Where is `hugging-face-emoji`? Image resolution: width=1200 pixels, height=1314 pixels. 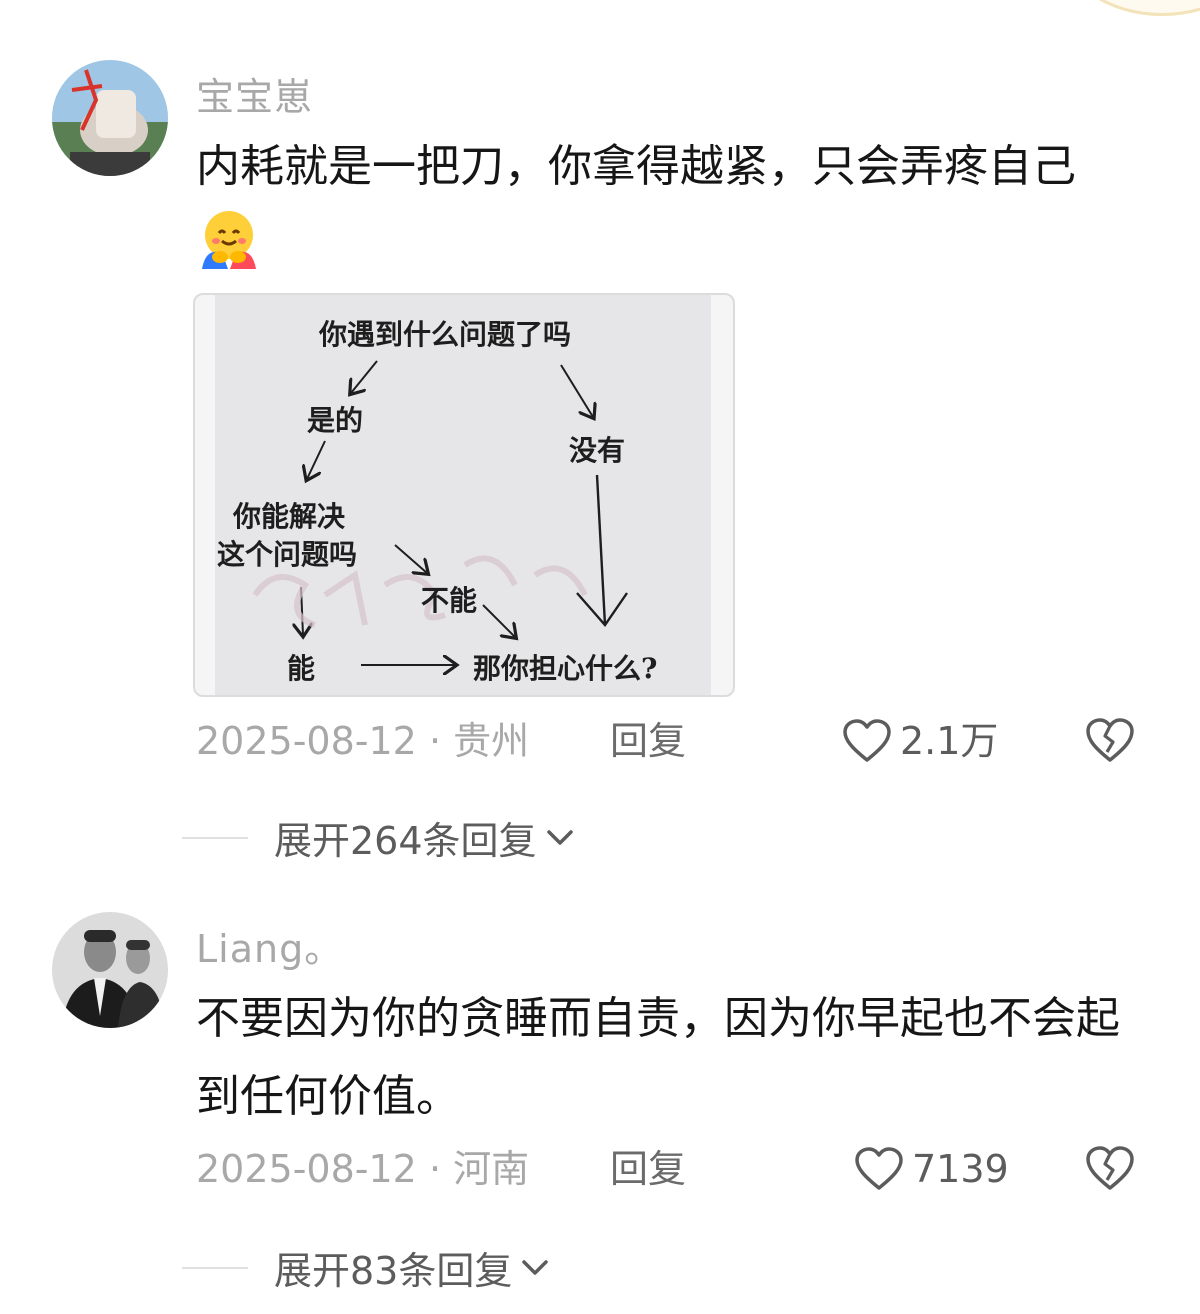
hugging-face-emoji is located at coordinates (229, 250).